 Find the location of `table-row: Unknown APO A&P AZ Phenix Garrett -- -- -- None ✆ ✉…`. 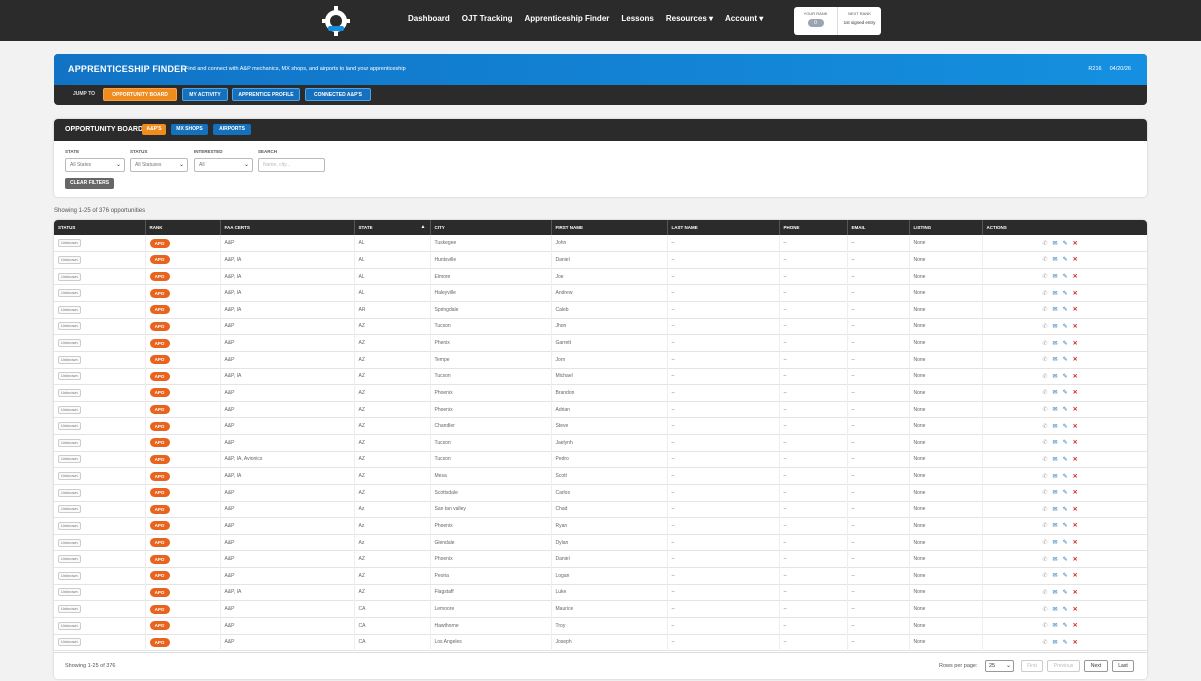

table-row: Unknown APO A&P AZ Phenix Garrett -- -- -- None ✆ ✉… is located at coordinates (600, 343).